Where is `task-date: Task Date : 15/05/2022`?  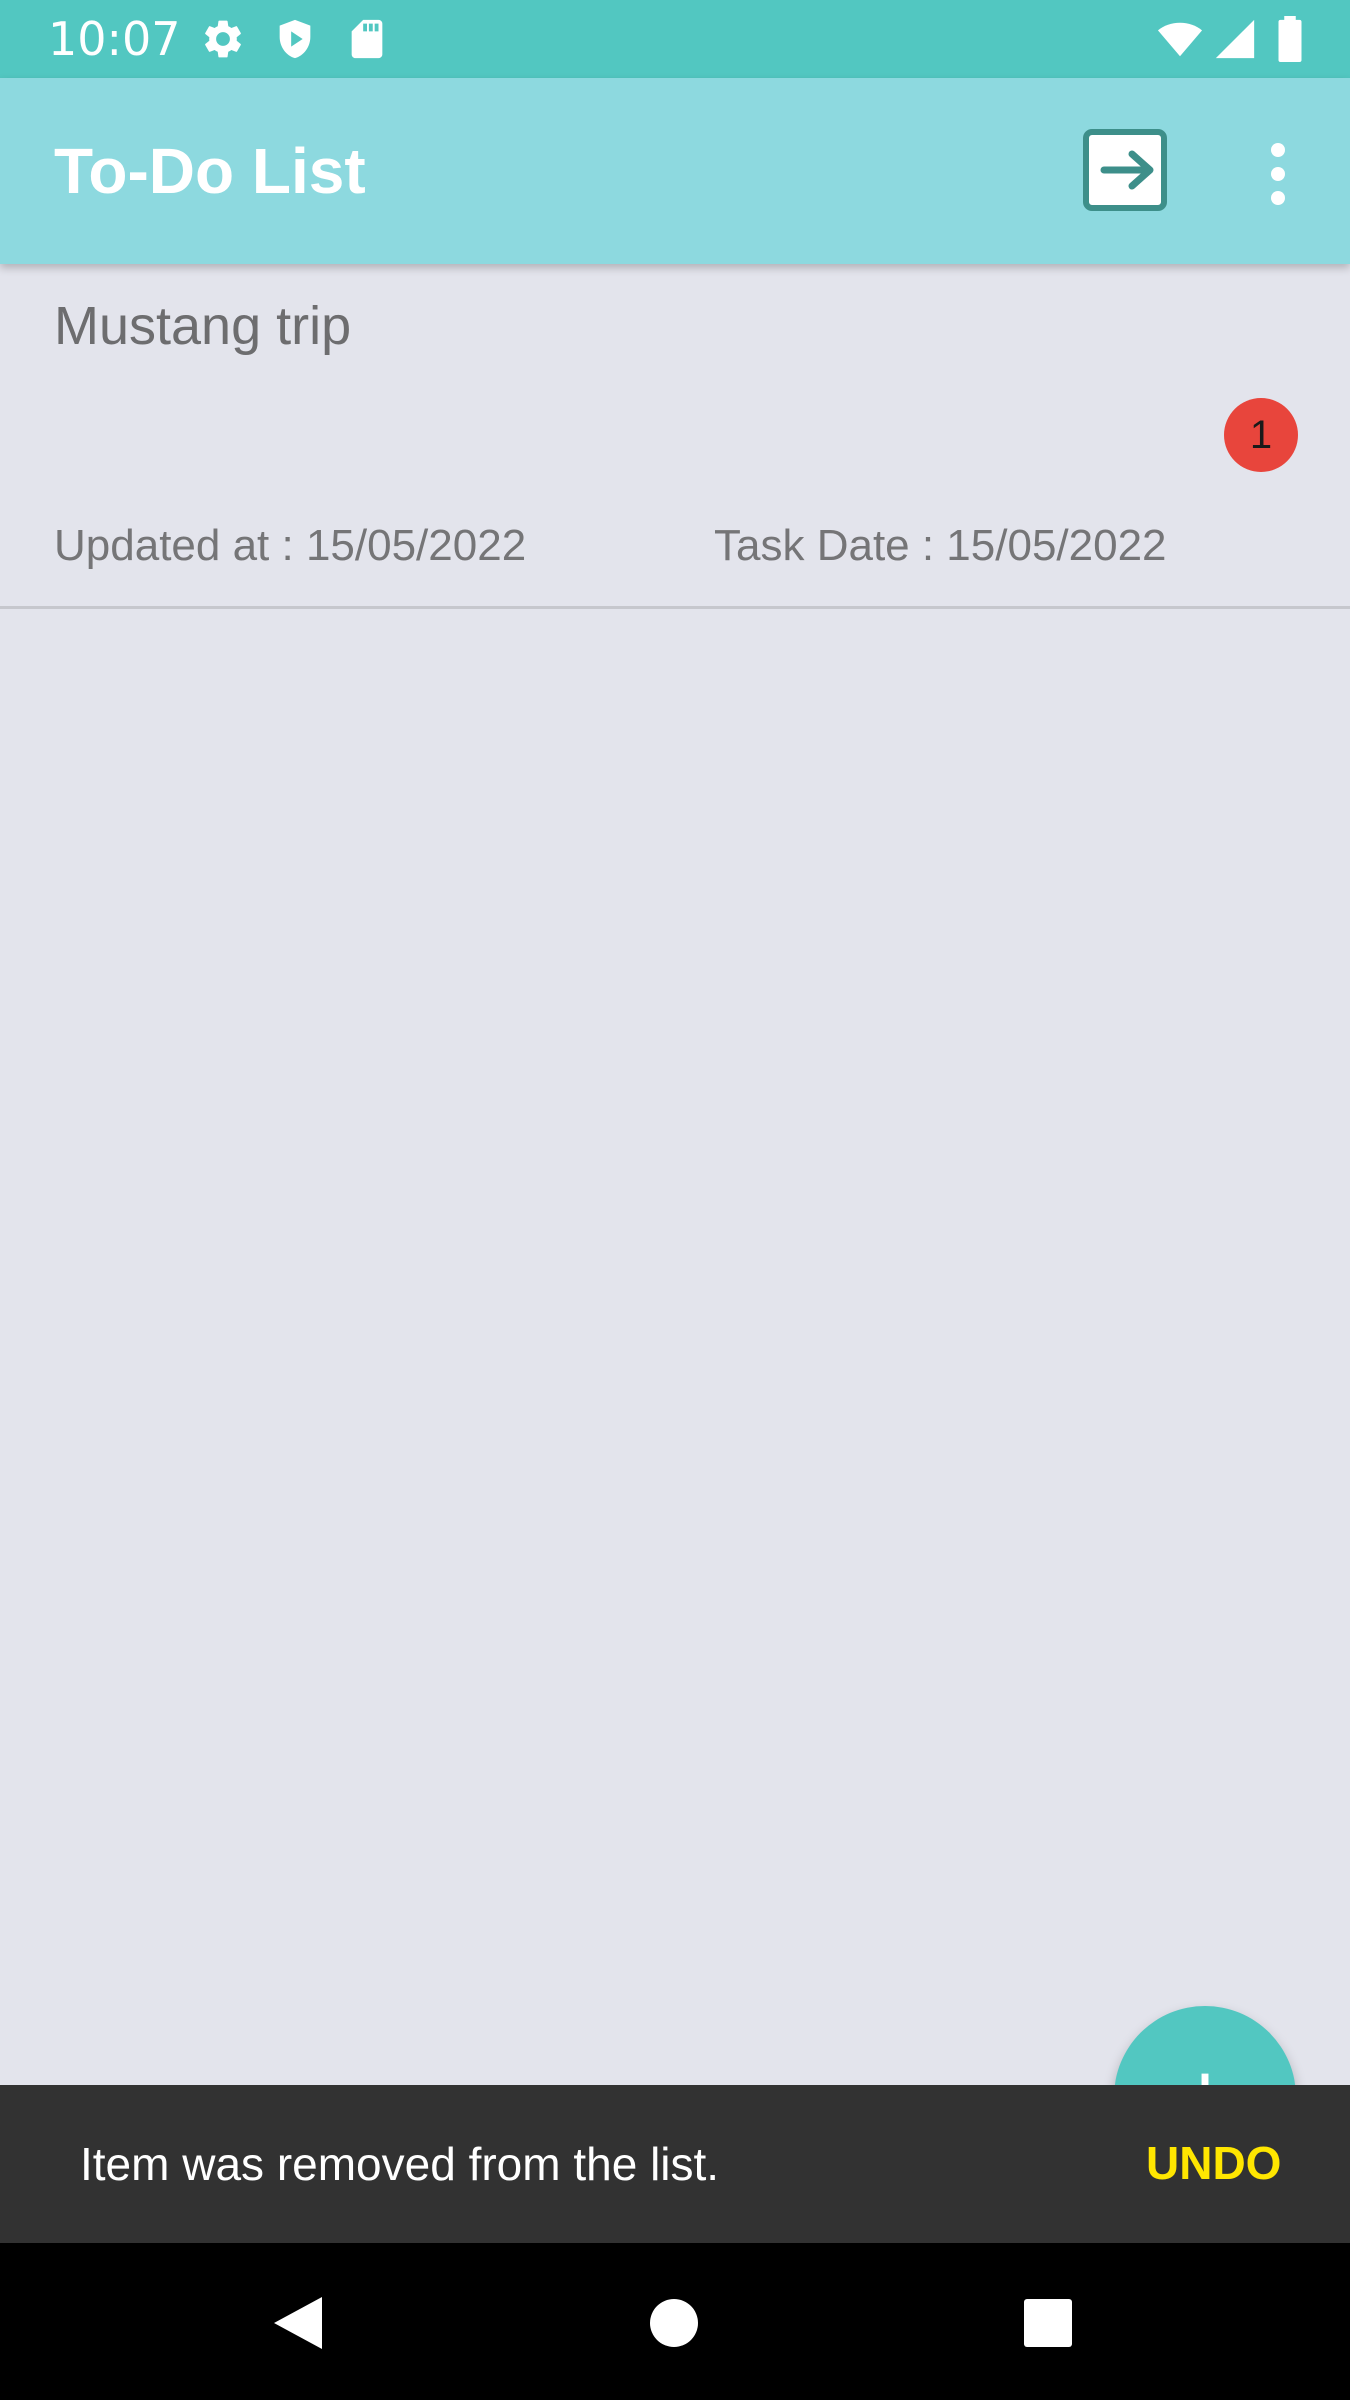
task-date: Task Date : 15/05/2022 is located at coordinates (940, 545).